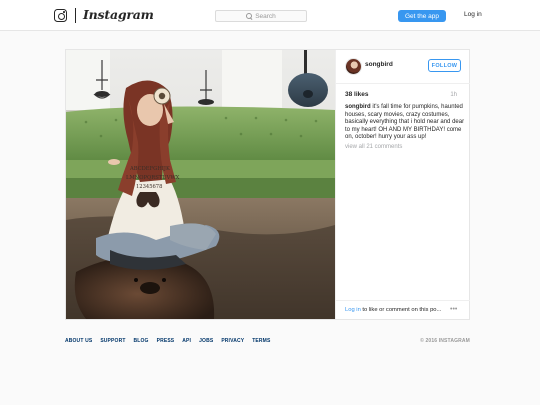 The height and width of the screenshot is (405, 540). What do you see at coordinates (357, 94) in the screenshot?
I see `likes-count: 38 likes` at bounding box center [357, 94].